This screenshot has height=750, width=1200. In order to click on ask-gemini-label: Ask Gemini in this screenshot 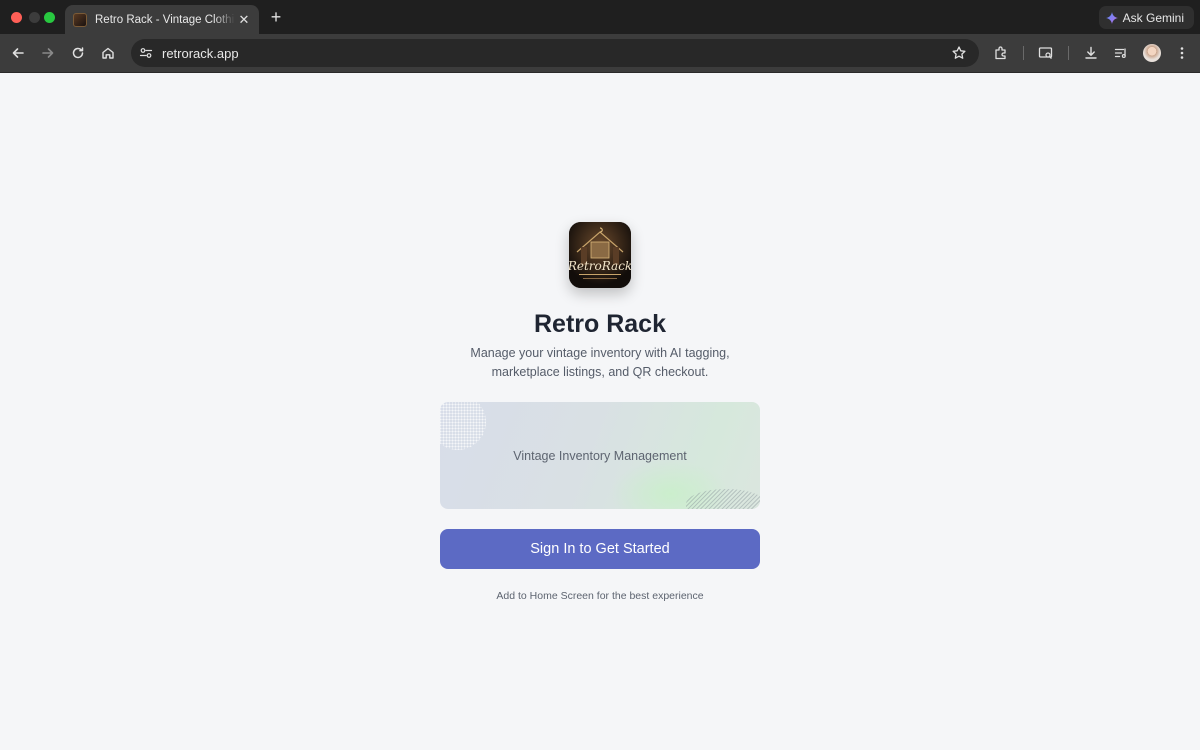, I will do `click(1153, 17)`.